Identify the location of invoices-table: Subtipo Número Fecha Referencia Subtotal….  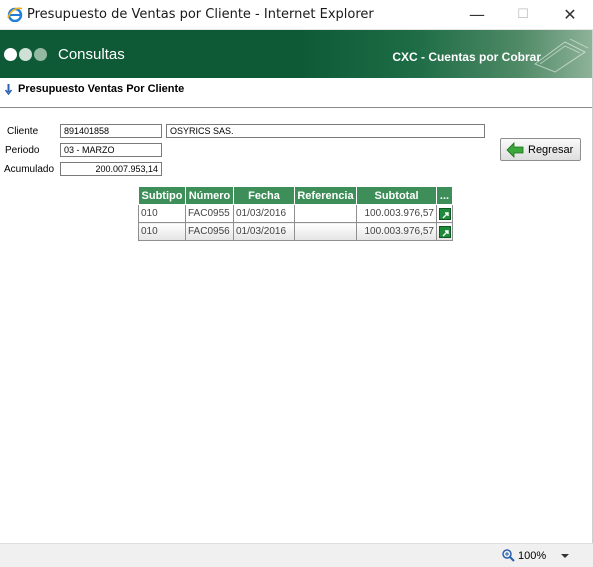
(295, 213).